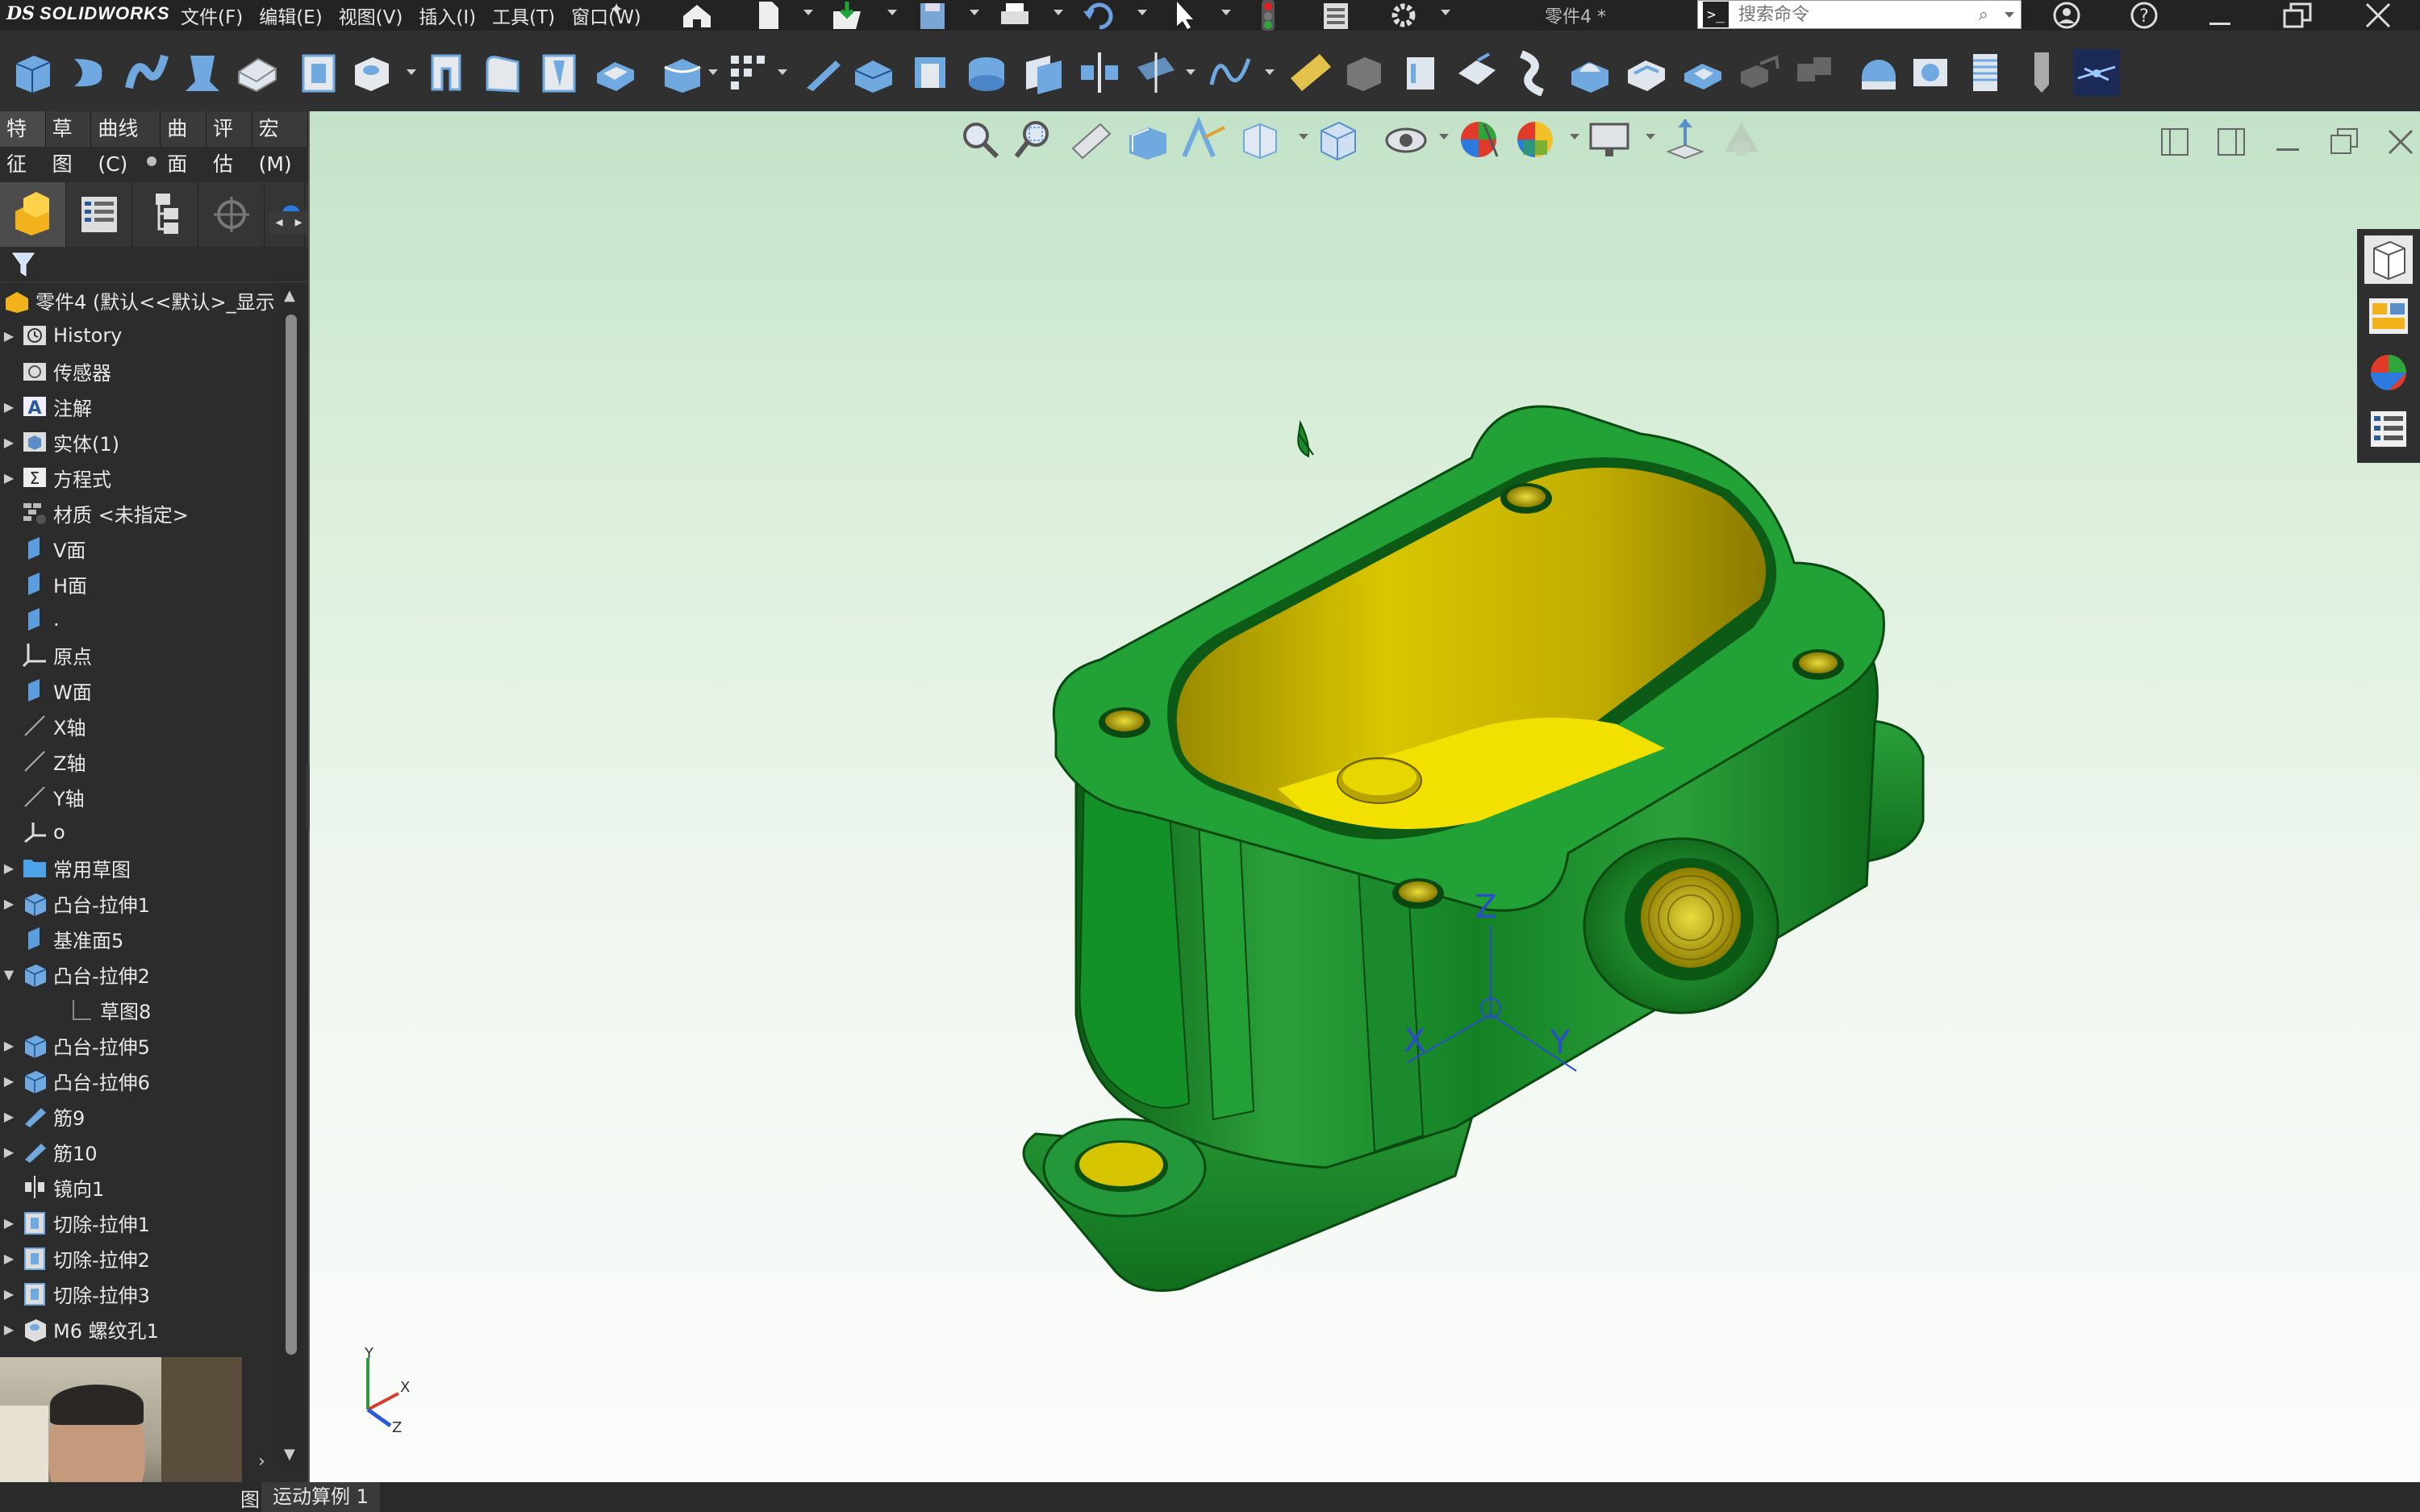 The height and width of the screenshot is (1512, 2420). I want to click on tree-item-rib9: ▶ 筋9, so click(42, 1116).